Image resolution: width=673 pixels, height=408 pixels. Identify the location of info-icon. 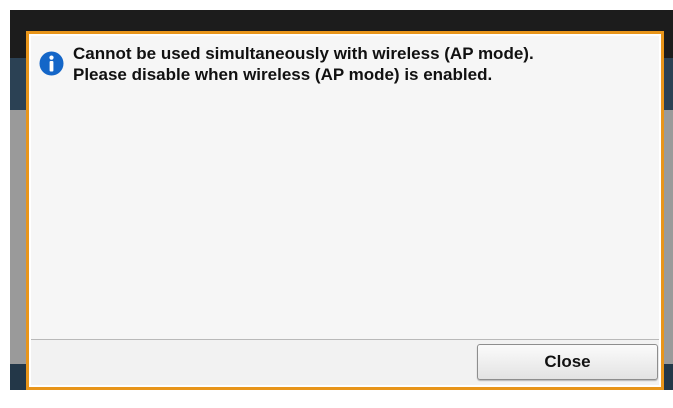
(51, 63).